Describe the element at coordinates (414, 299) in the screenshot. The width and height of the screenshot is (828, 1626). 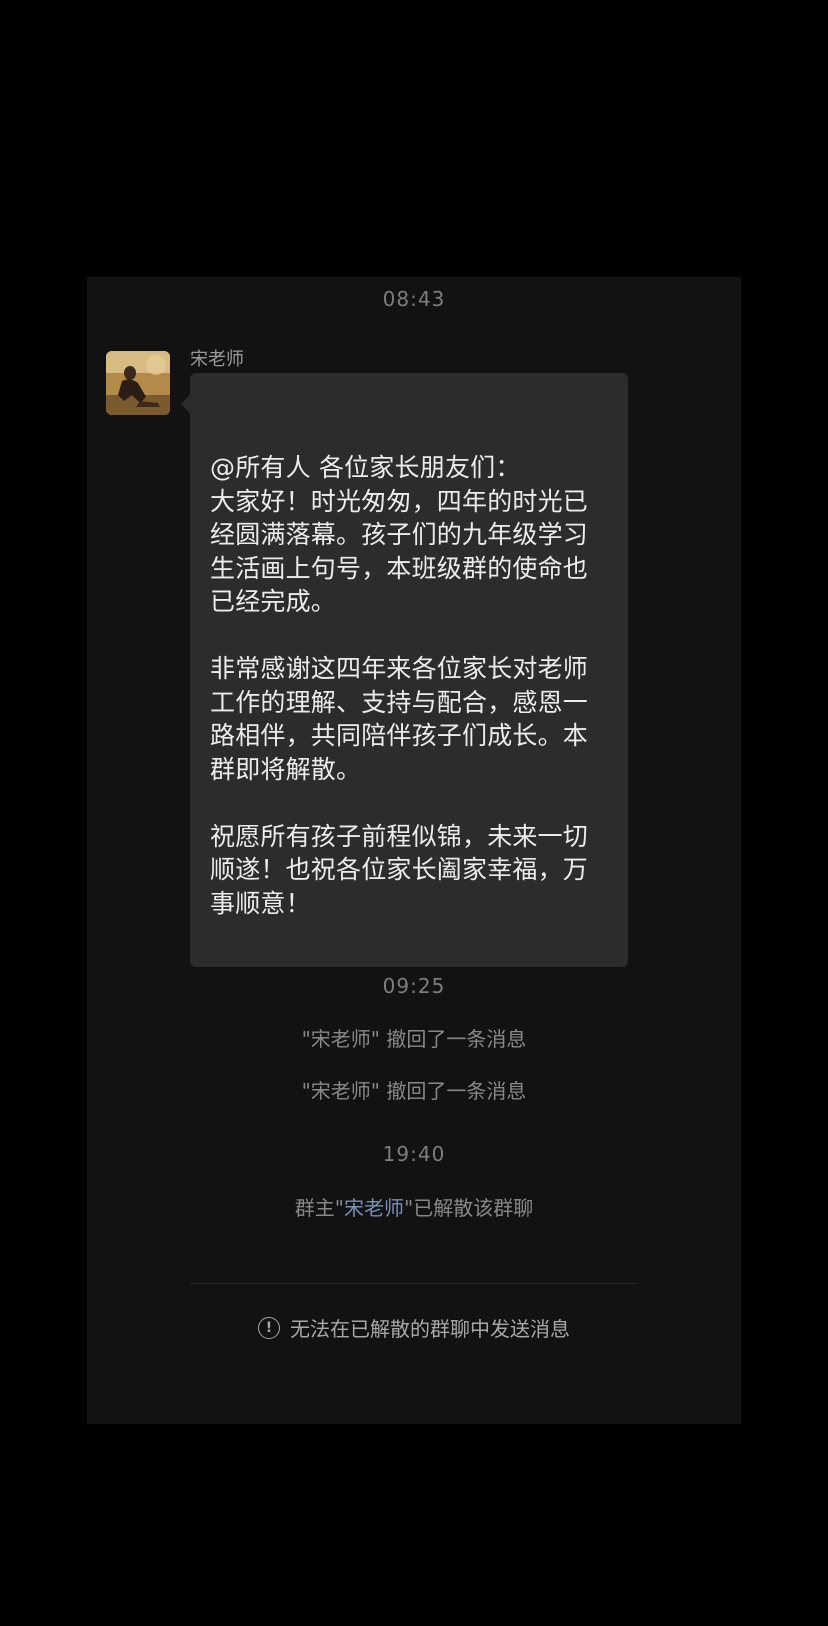
I see `timestamp: 08:43` at that location.